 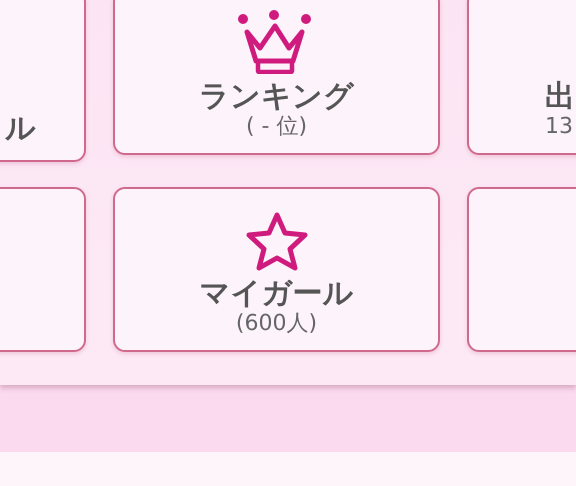 I want to click on menu-tile: 出 13, so click(x=521, y=77).